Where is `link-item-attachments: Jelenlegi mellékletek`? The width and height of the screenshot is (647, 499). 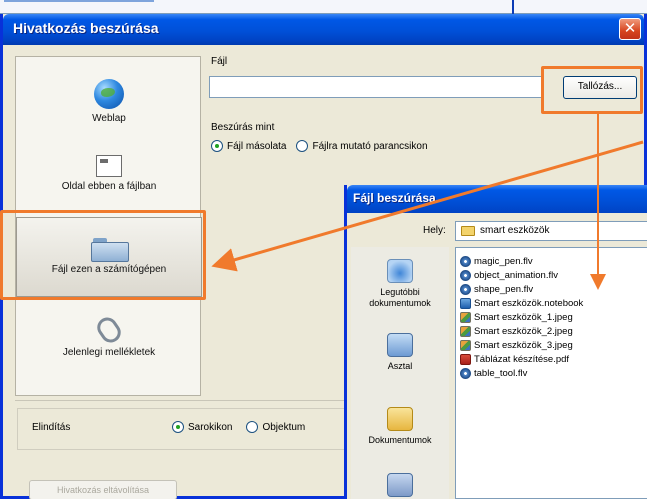 link-item-attachments: Jelenlegi mellékletek is located at coordinates (109, 341).